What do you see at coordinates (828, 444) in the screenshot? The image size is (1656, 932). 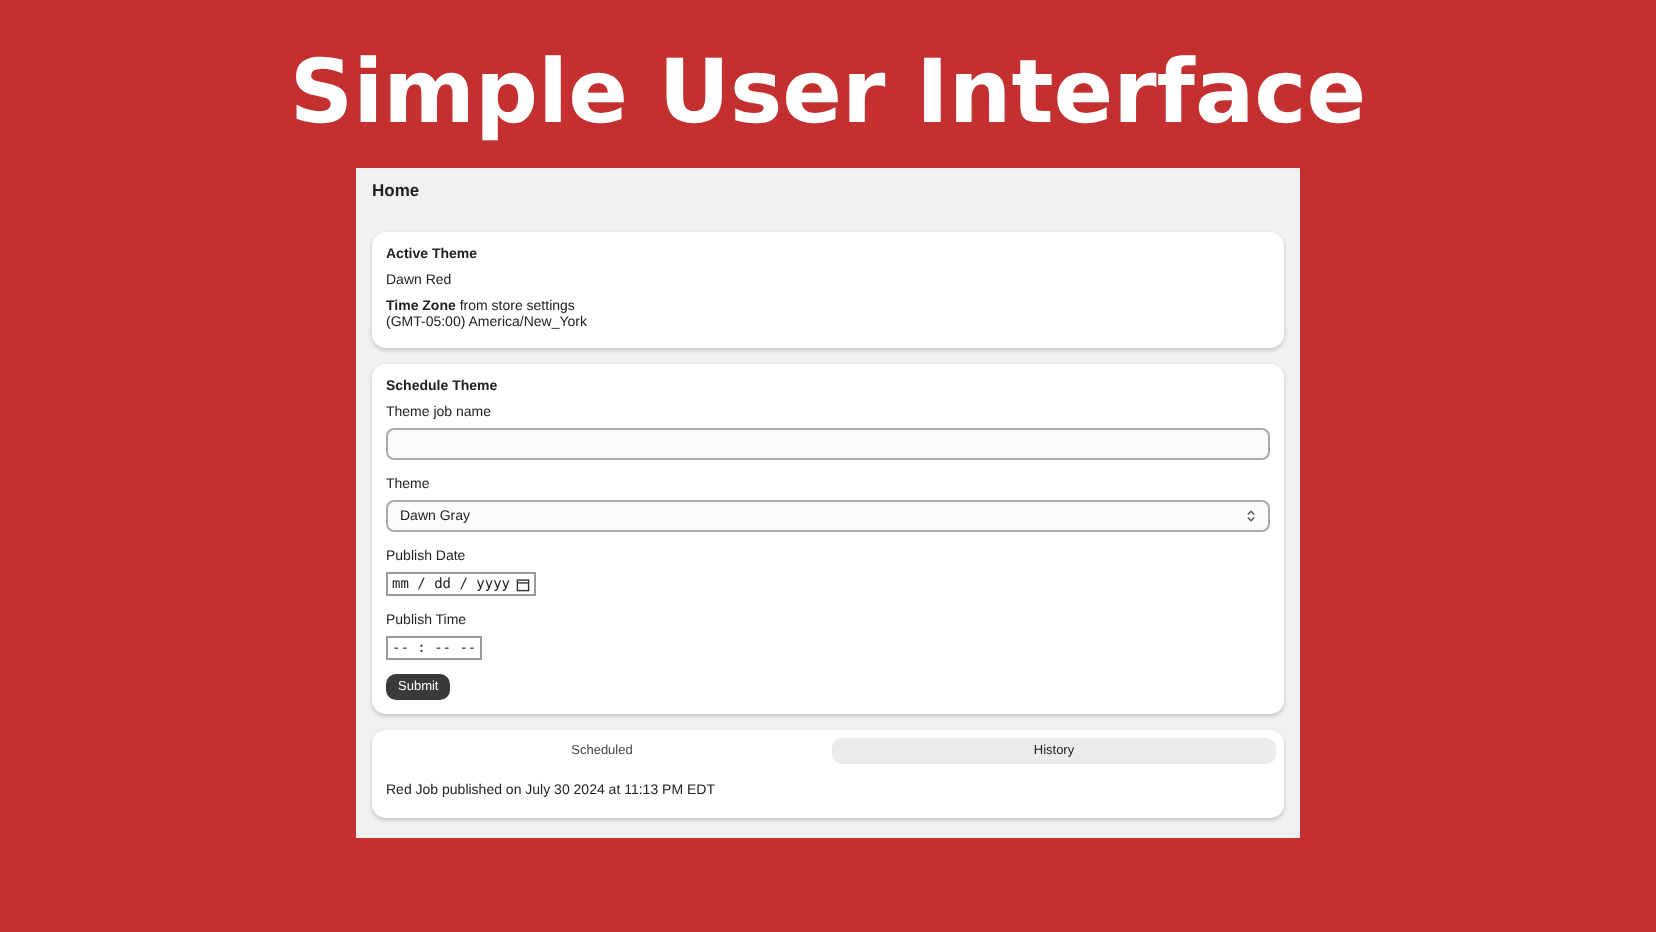 I see `text-field` at bounding box center [828, 444].